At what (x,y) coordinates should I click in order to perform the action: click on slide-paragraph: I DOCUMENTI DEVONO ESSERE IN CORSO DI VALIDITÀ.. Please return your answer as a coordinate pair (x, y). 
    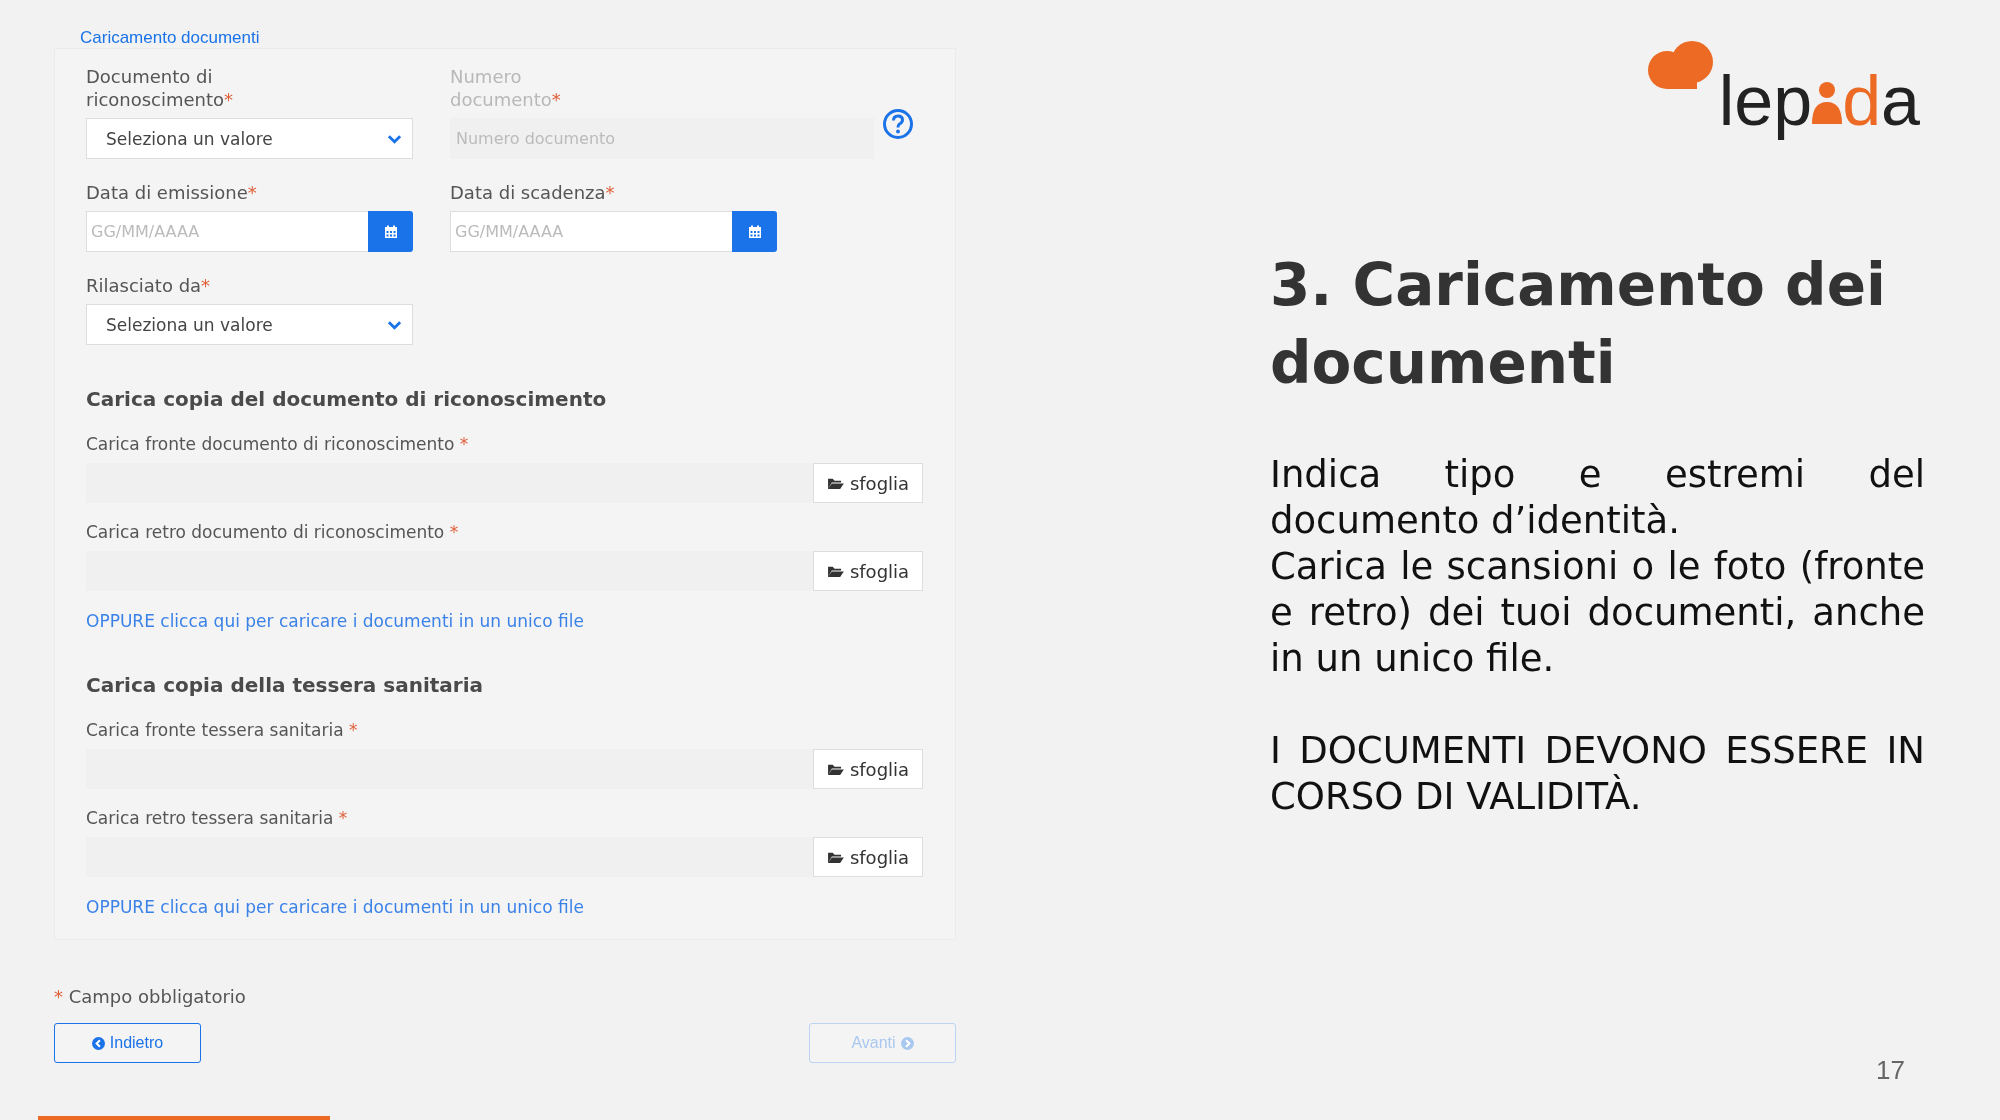
    Looking at the image, I should click on (1597, 774).